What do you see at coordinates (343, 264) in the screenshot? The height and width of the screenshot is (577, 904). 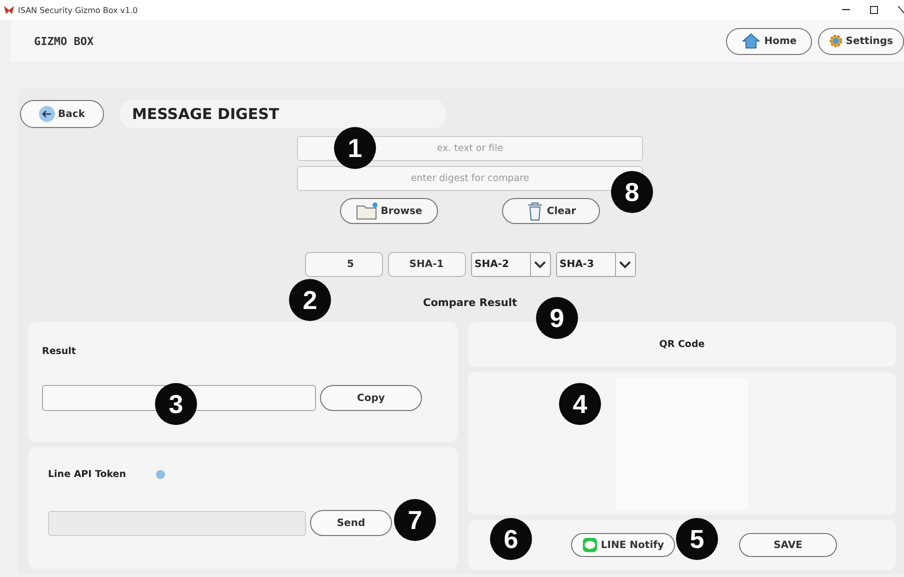 I see `algorithm-button: 5` at bounding box center [343, 264].